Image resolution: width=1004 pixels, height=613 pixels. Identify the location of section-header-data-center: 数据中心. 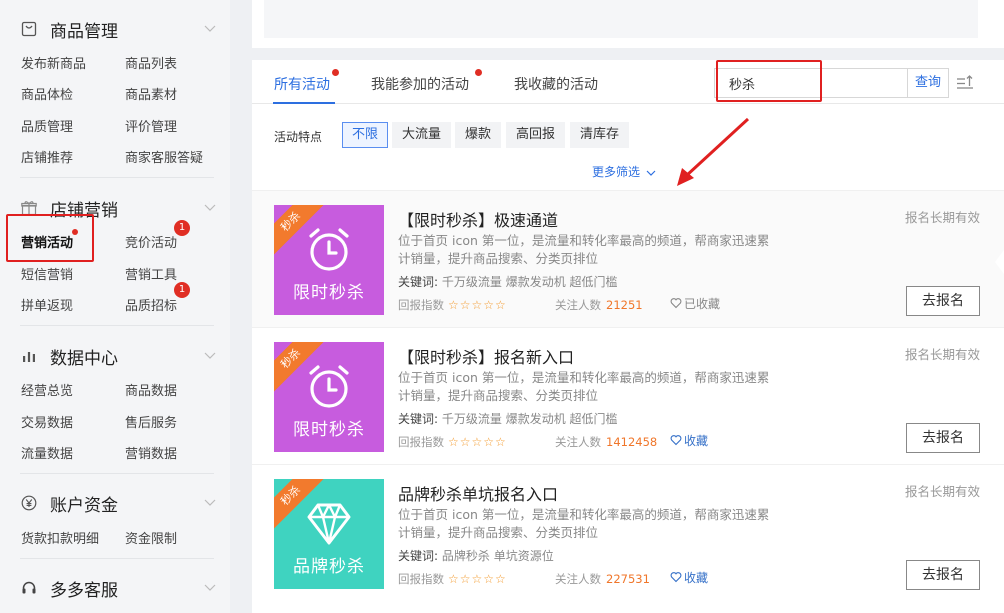
(118, 356).